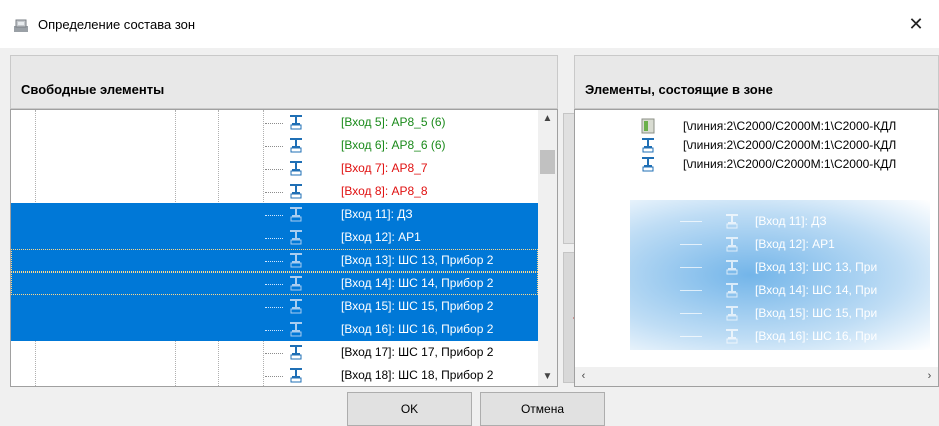 This screenshot has width=939, height=426. I want to click on list-item-label: [Вход 11]: ДЗ, so click(377, 214).